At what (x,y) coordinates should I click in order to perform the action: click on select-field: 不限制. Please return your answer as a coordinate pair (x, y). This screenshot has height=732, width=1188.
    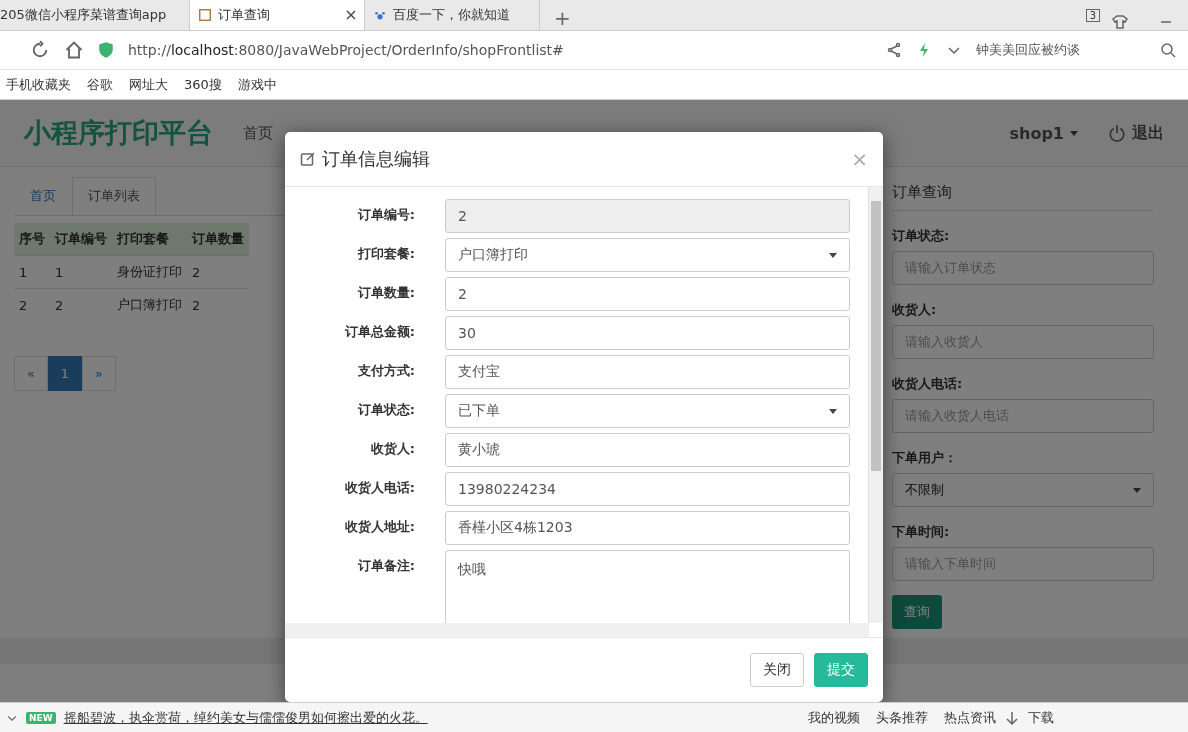
    Looking at the image, I should click on (1023, 490).